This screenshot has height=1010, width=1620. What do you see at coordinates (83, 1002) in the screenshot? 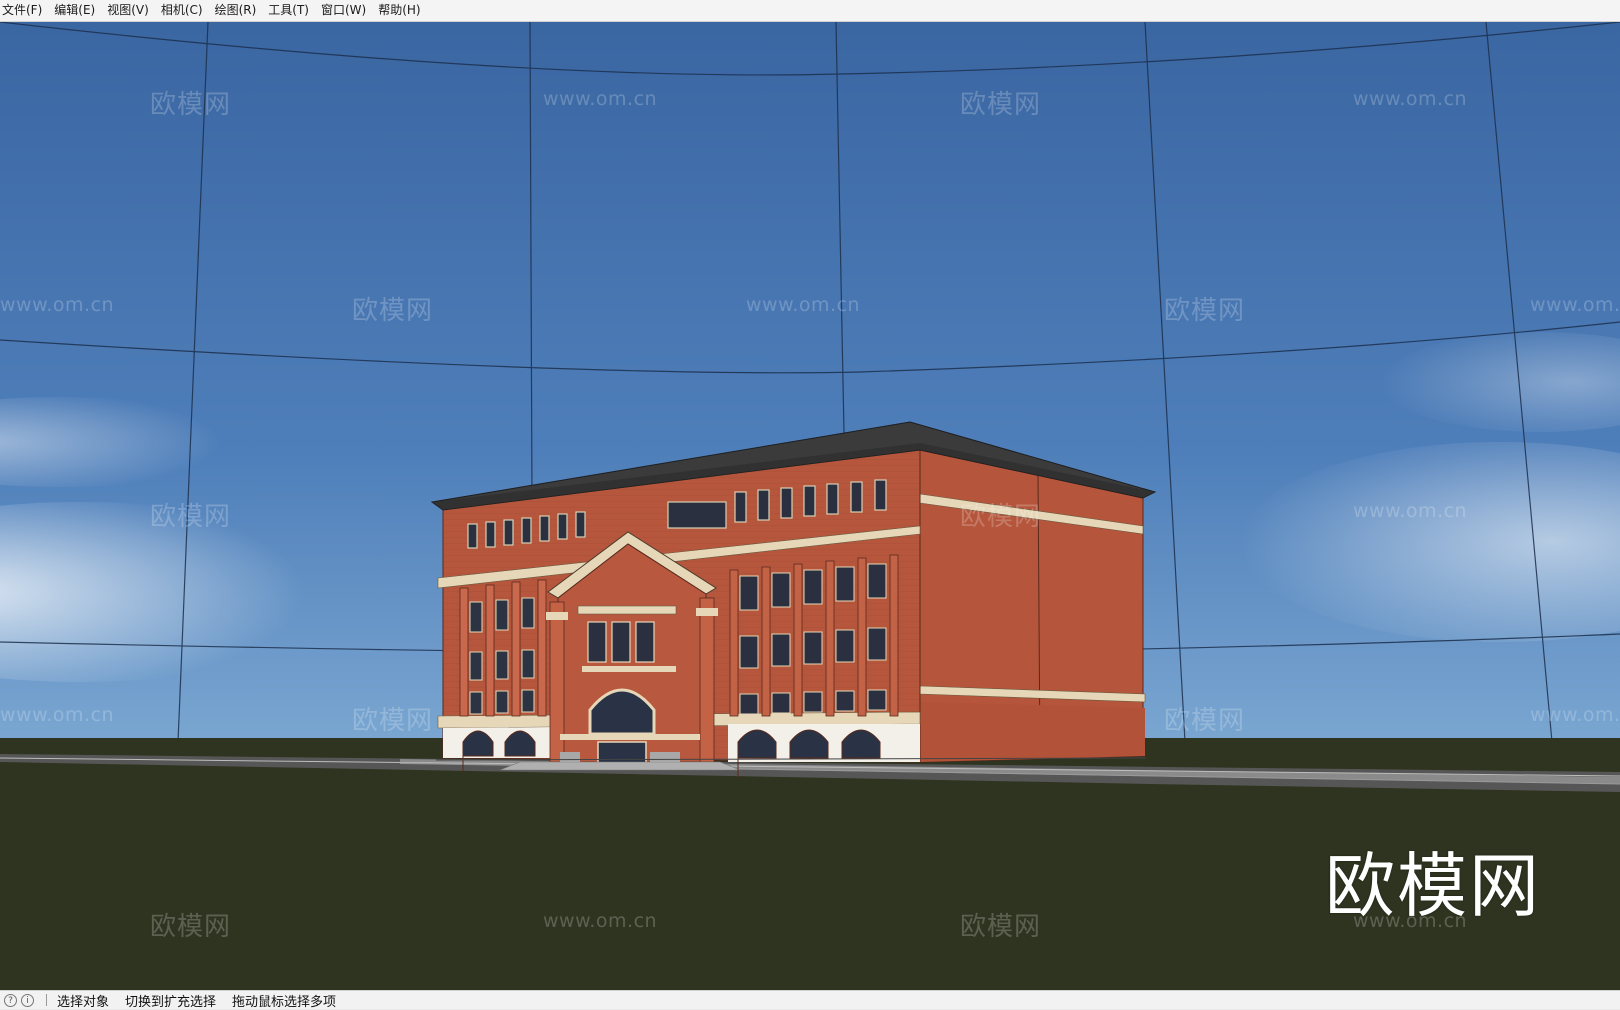
I see `status-hint-select: 选择对象` at bounding box center [83, 1002].